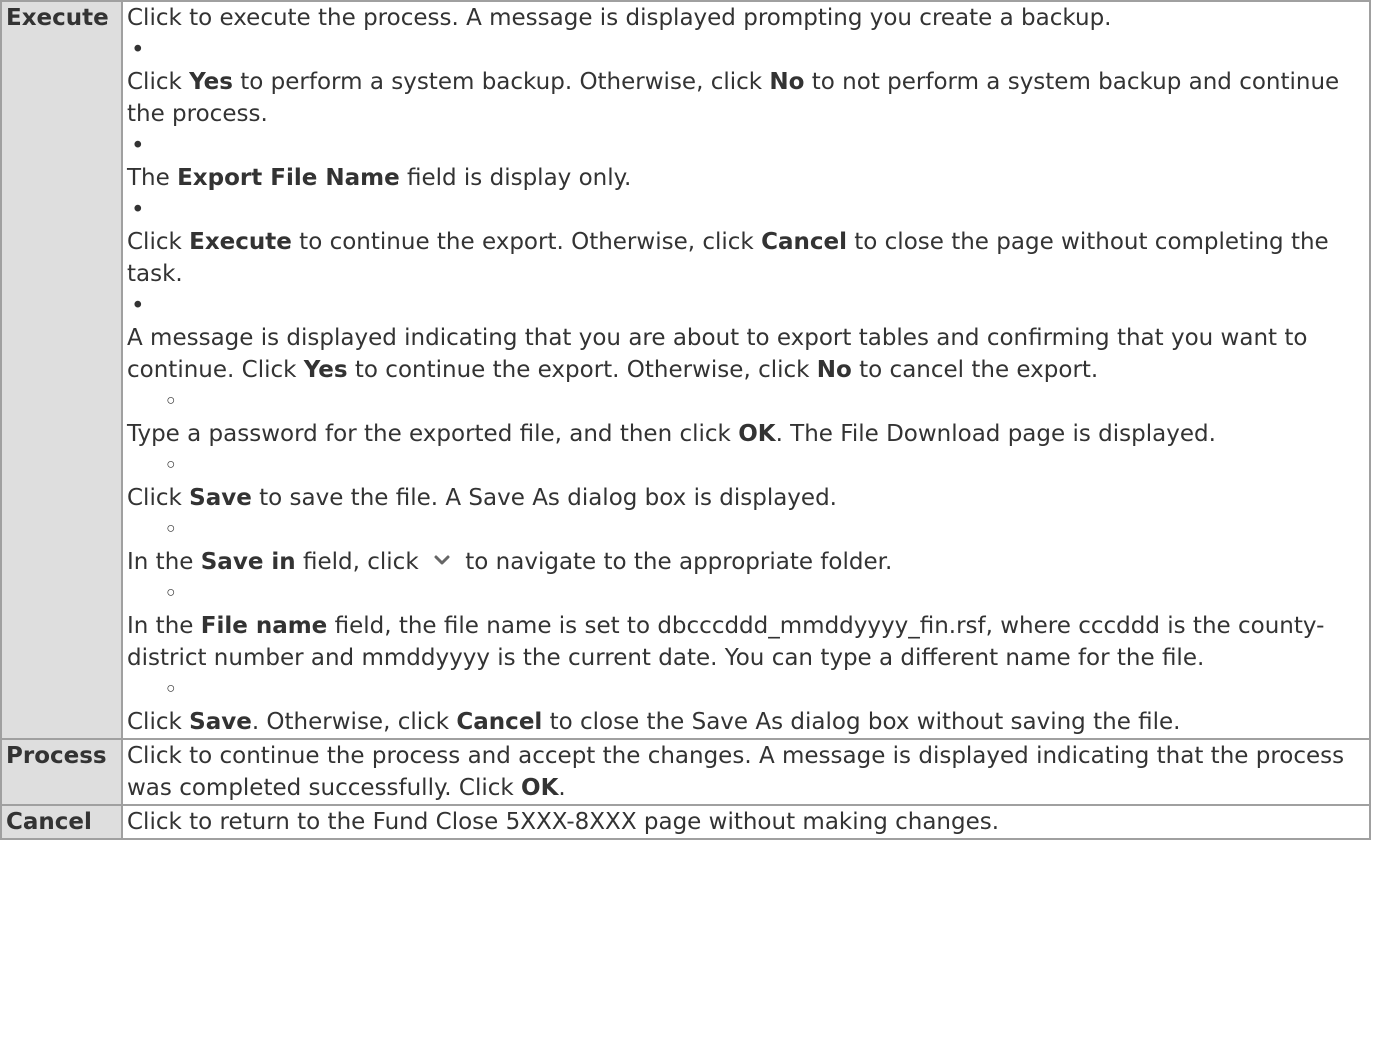 The width and height of the screenshot is (1373, 1057). Describe the element at coordinates (264, 626) in the screenshot. I see `emphasis-file-name: File name` at that location.